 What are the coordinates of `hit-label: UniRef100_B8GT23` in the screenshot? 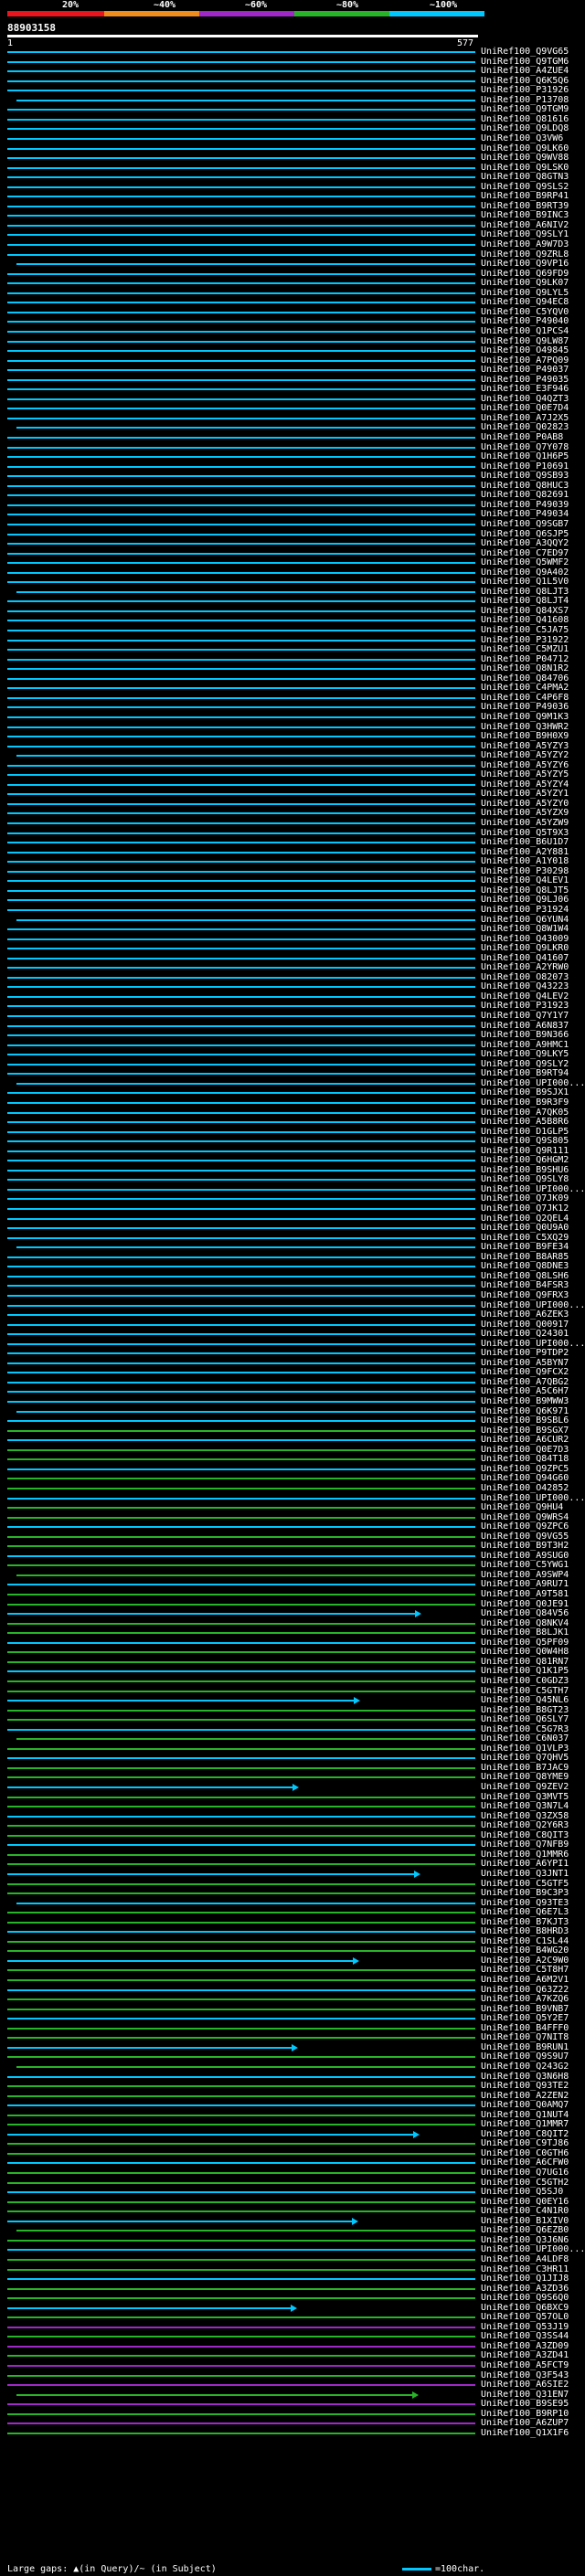 It's located at (525, 1710).